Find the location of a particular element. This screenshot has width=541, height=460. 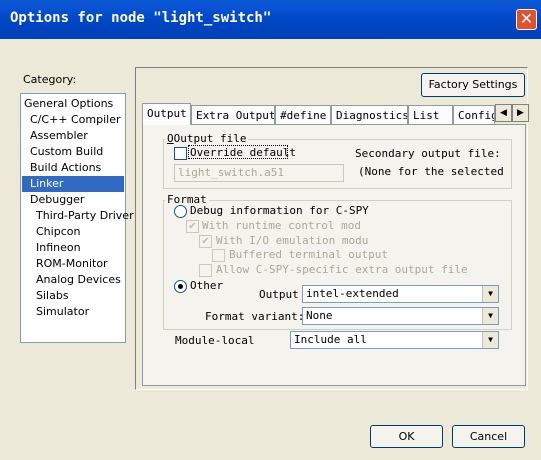

category-item-c-compiler: C/C++ Compiler is located at coordinates (73, 120).